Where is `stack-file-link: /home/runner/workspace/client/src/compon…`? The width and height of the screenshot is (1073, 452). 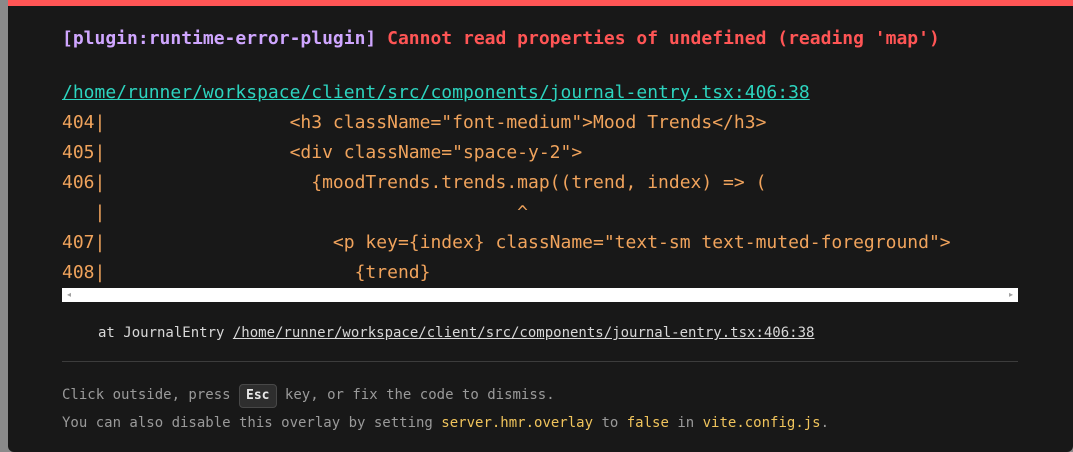 stack-file-link: /home/runner/workspace/client/src/compon… is located at coordinates (524, 333).